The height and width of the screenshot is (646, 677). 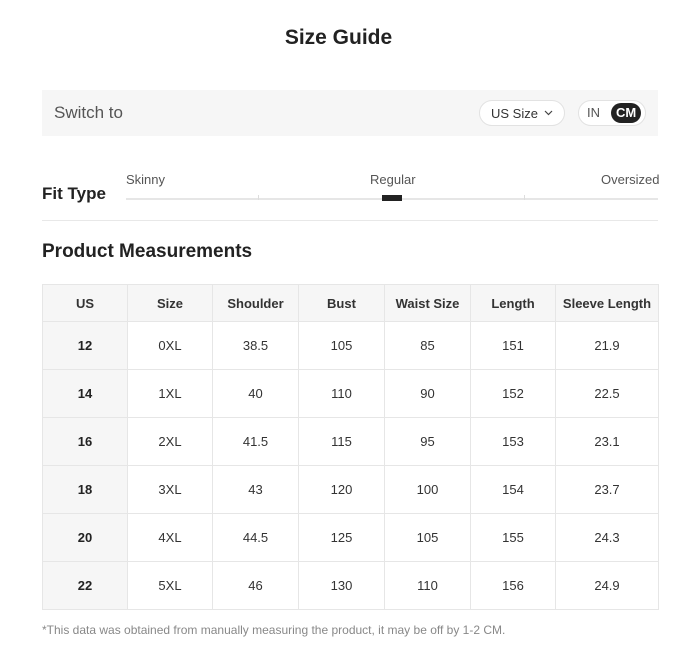 What do you see at coordinates (548, 113) in the screenshot?
I see `chevron-down-icon` at bounding box center [548, 113].